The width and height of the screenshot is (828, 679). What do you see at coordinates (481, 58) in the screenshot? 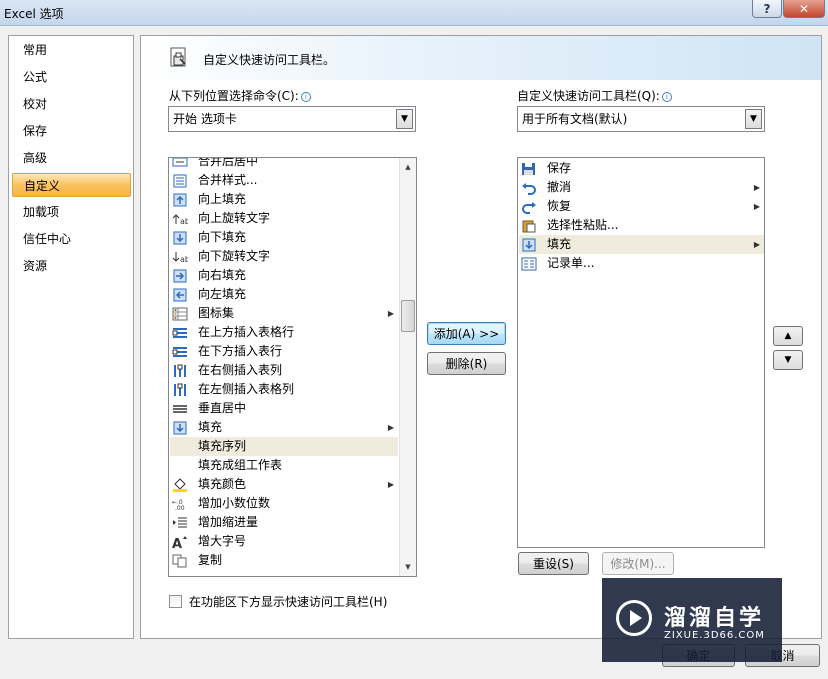
I see `section-header: 自定义快速访问工具栏。` at bounding box center [481, 58].